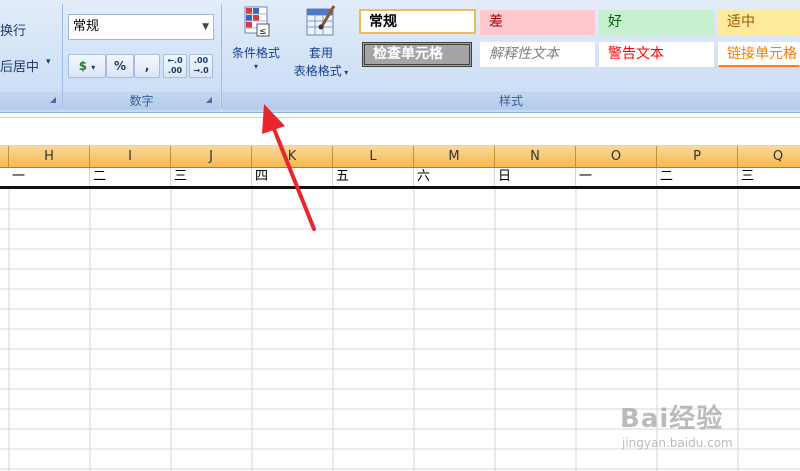  I want to click on cell: 四, so click(292, 177).